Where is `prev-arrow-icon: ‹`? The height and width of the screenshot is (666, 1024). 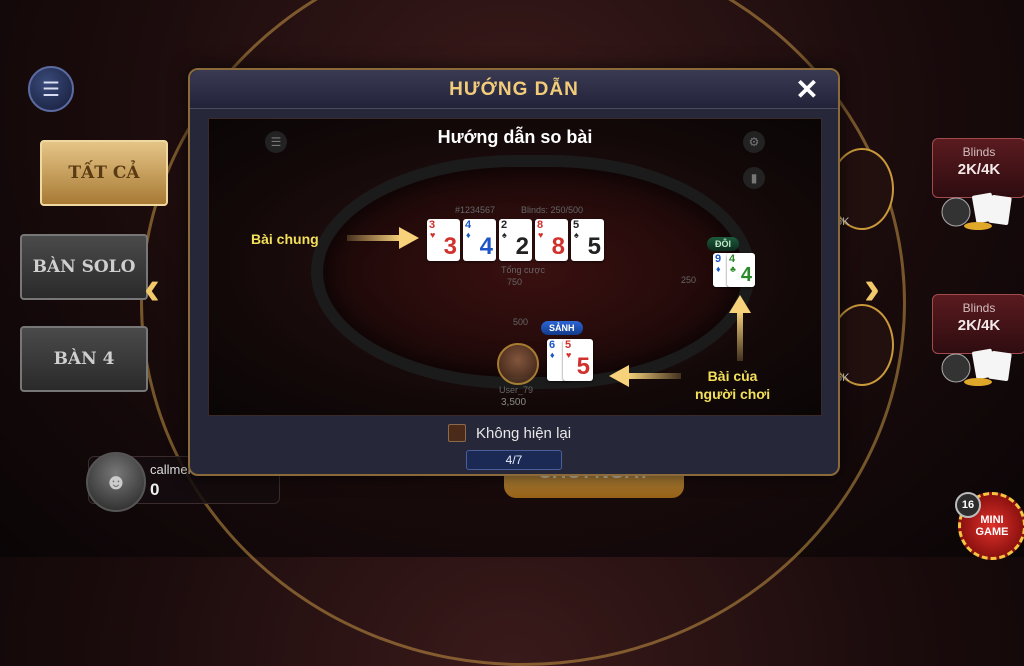 prev-arrow-icon: ‹ is located at coordinates (152, 288).